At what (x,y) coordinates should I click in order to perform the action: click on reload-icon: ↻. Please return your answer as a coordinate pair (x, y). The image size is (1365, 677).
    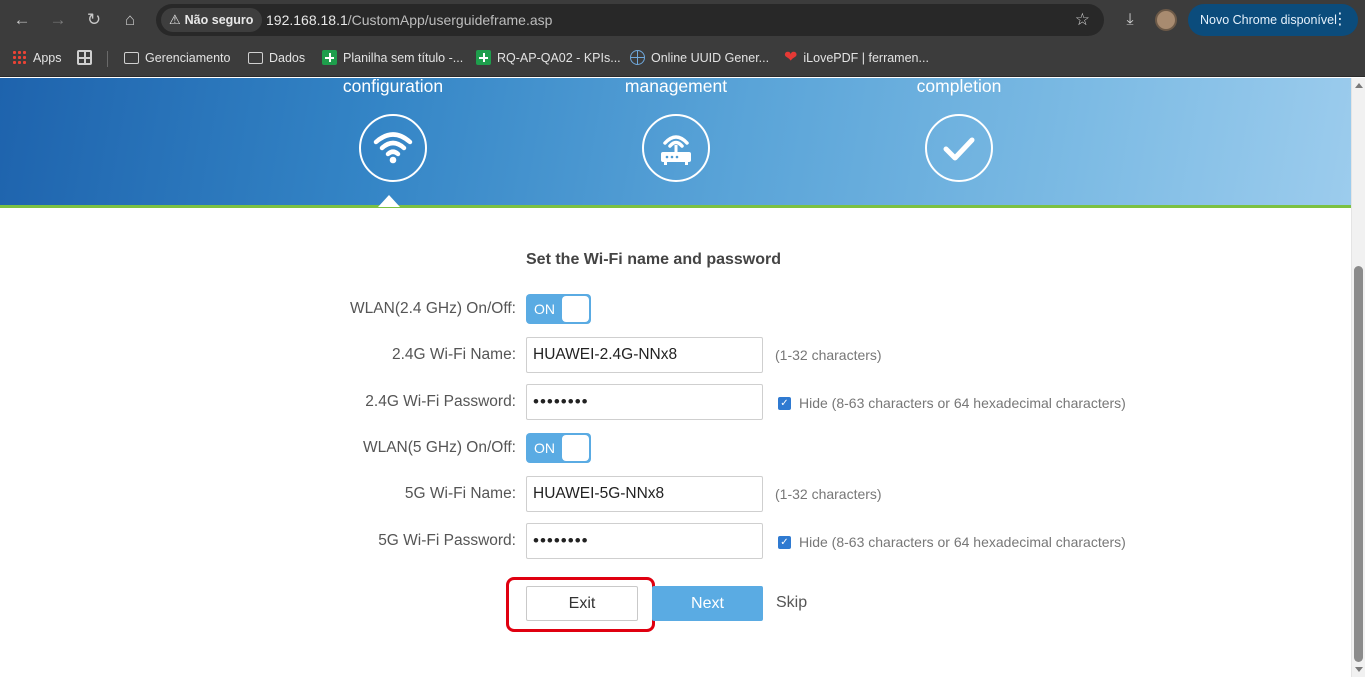
    Looking at the image, I should click on (94, 20).